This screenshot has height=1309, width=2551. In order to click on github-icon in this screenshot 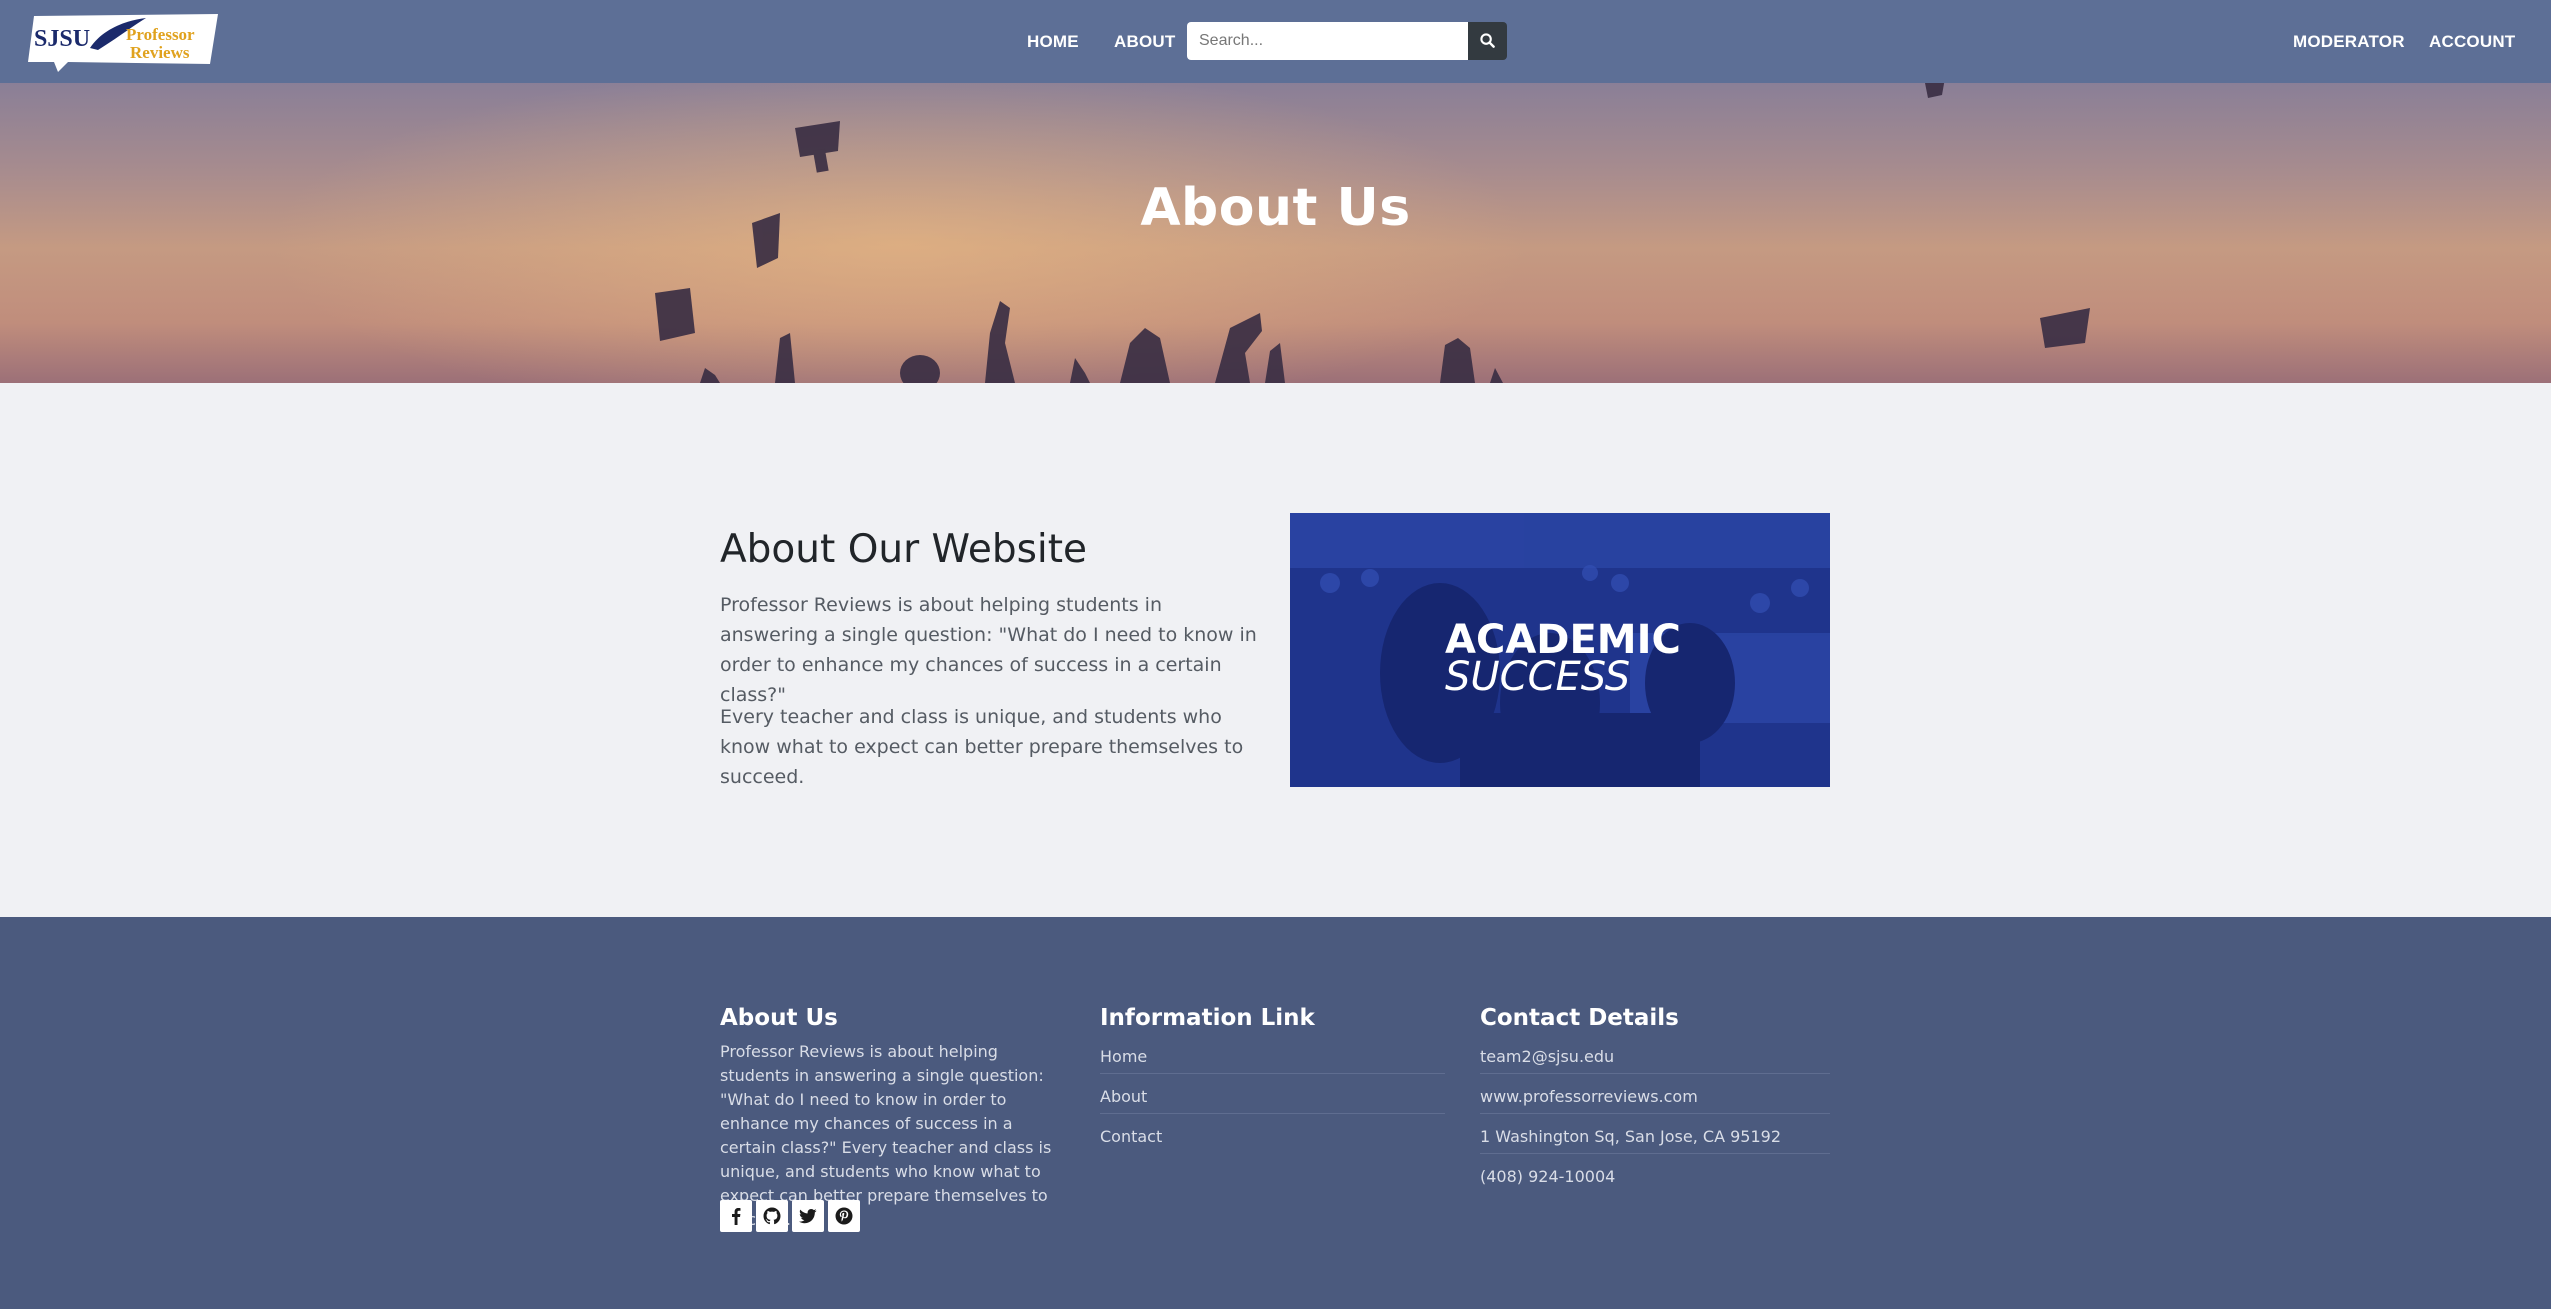, I will do `click(772, 1216)`.